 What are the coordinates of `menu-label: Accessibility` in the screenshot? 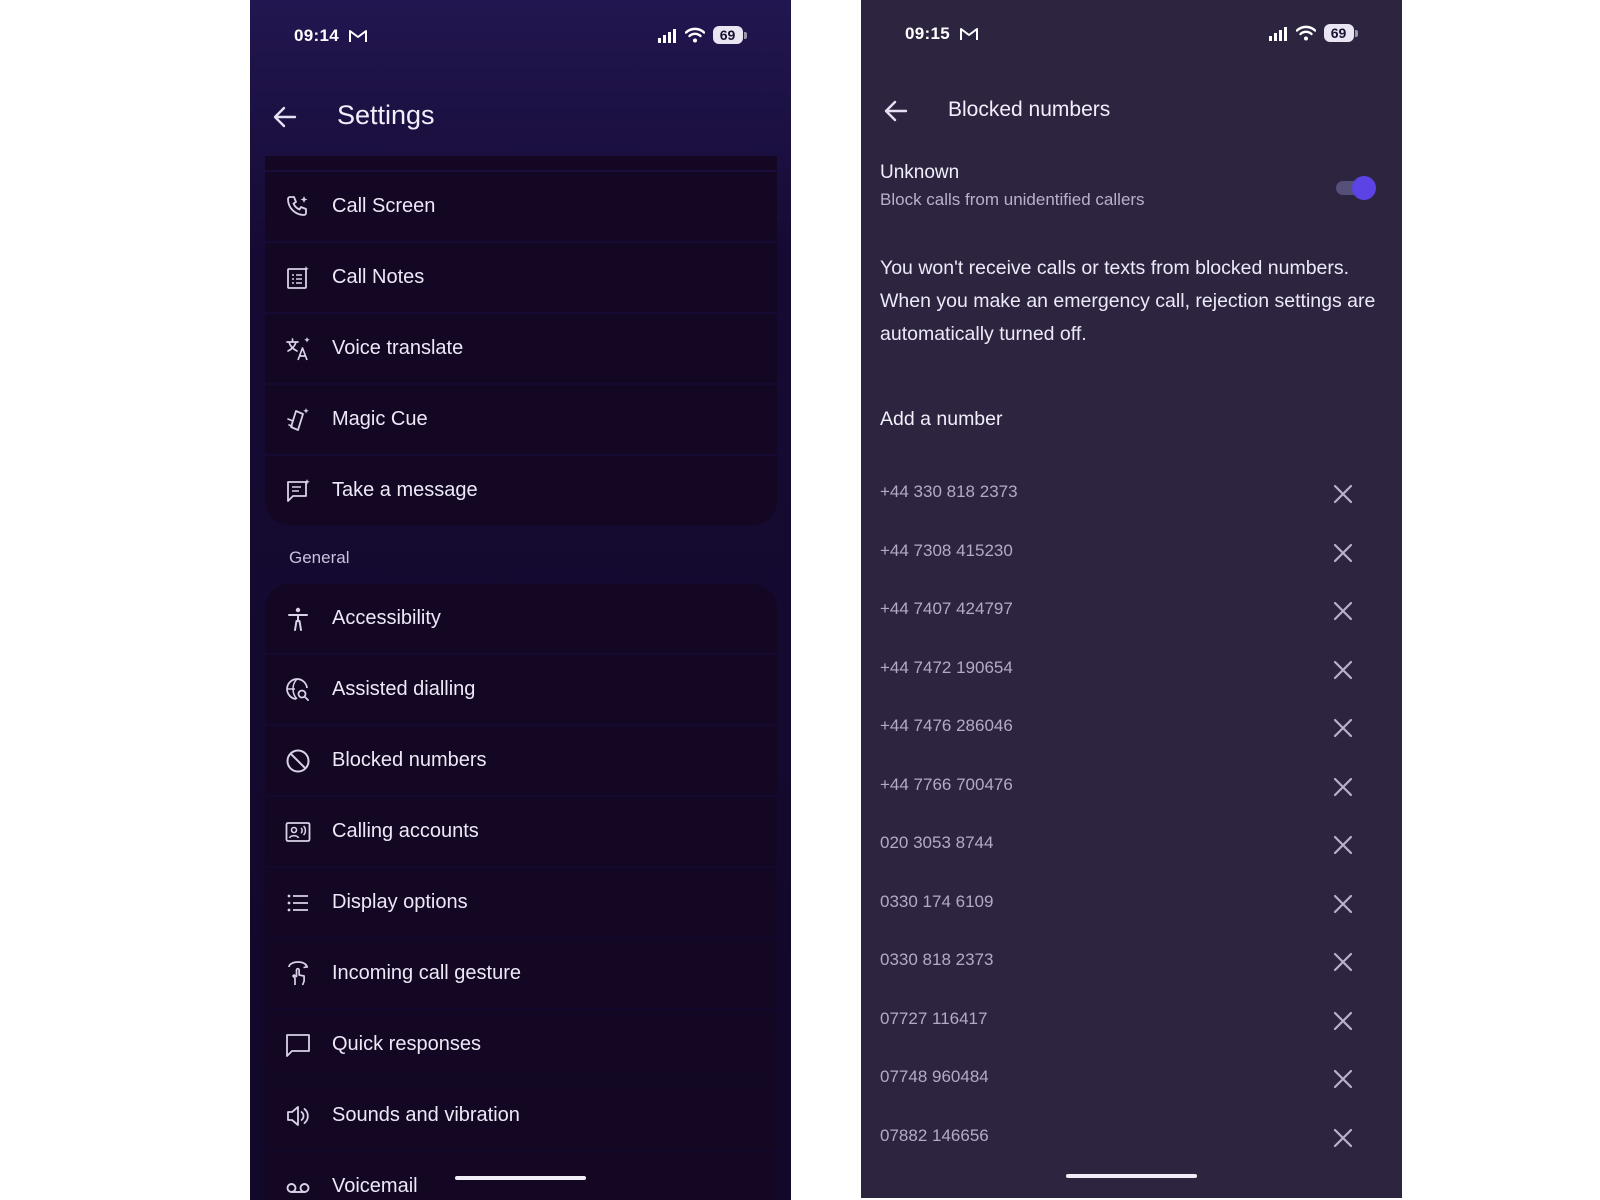 It's located at (386, 618).